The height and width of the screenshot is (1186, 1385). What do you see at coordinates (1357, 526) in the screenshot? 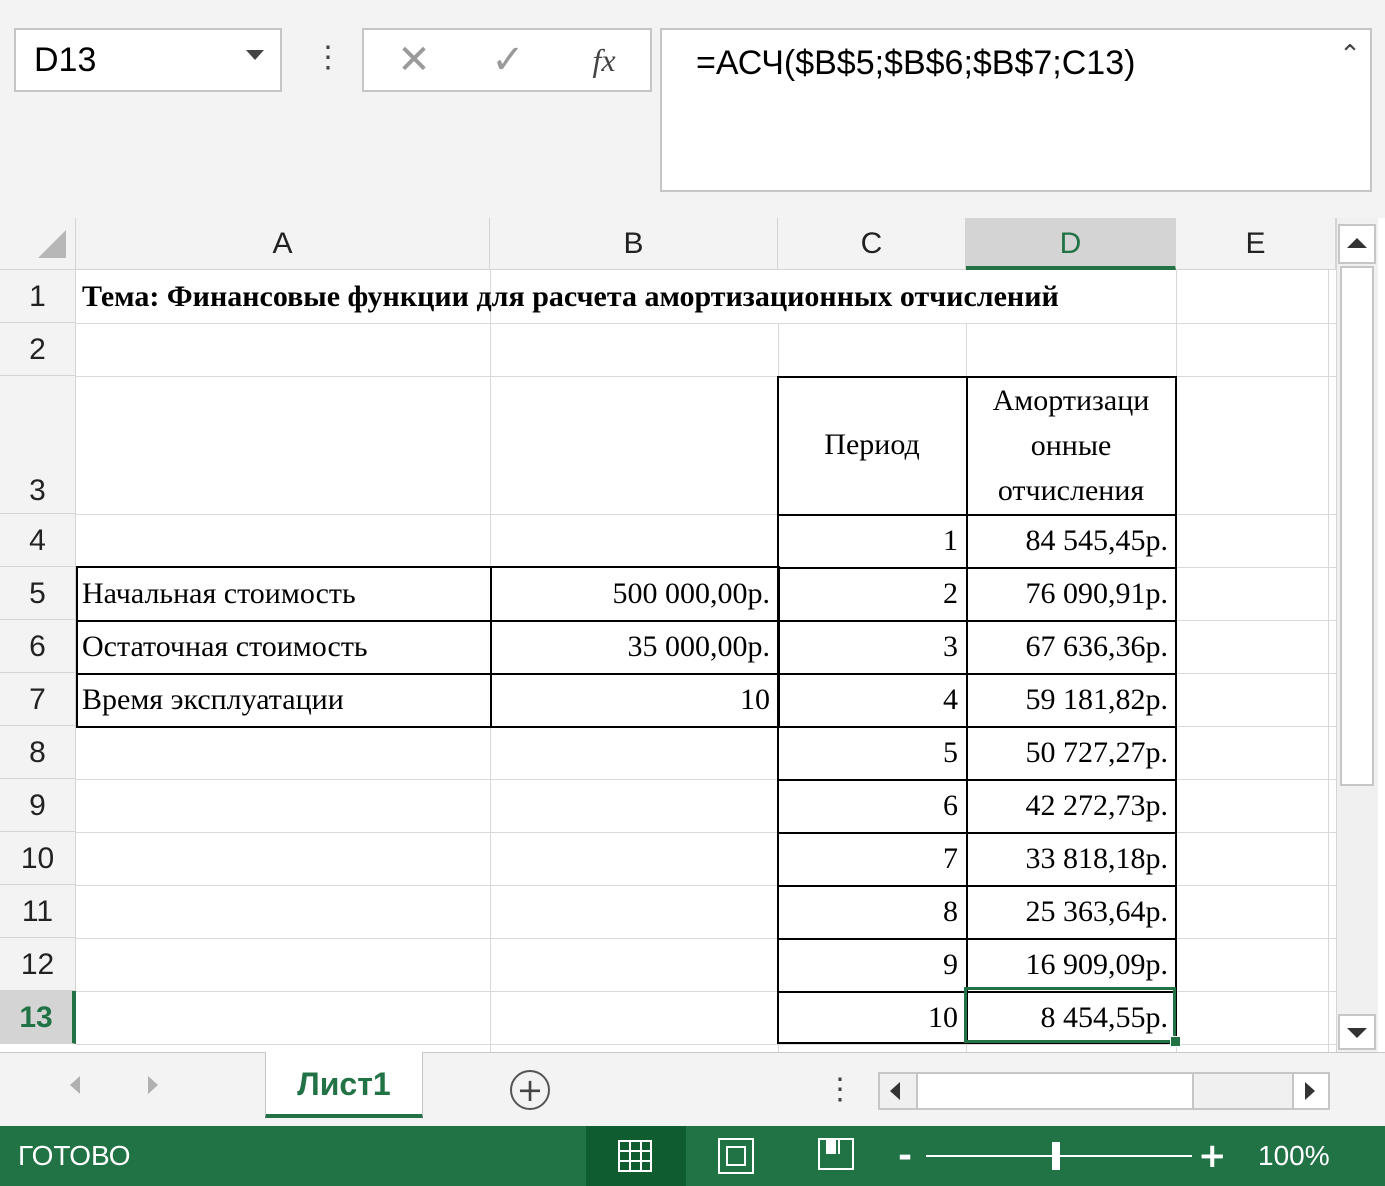
I see `vertical-scroll-thumb` at bounding box center [1357, 526].